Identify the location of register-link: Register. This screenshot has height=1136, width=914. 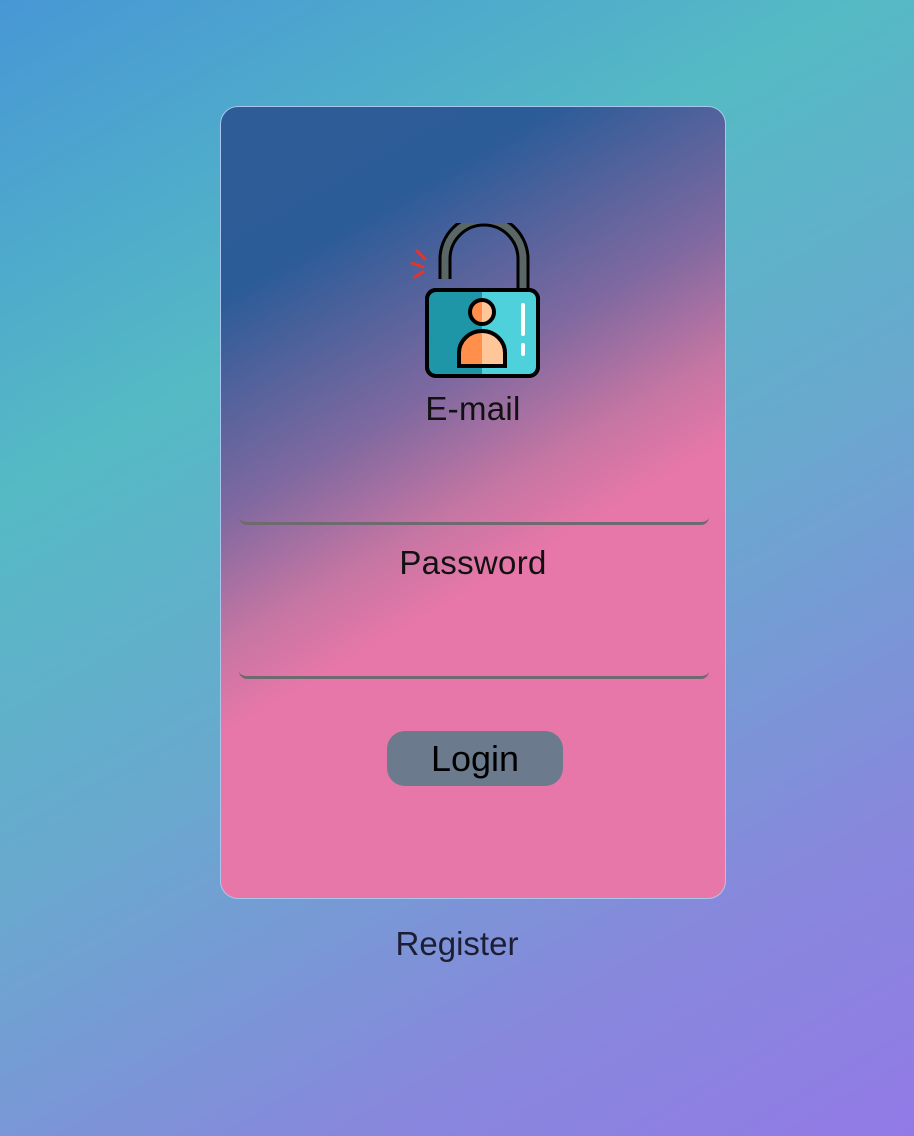
(457, 944).